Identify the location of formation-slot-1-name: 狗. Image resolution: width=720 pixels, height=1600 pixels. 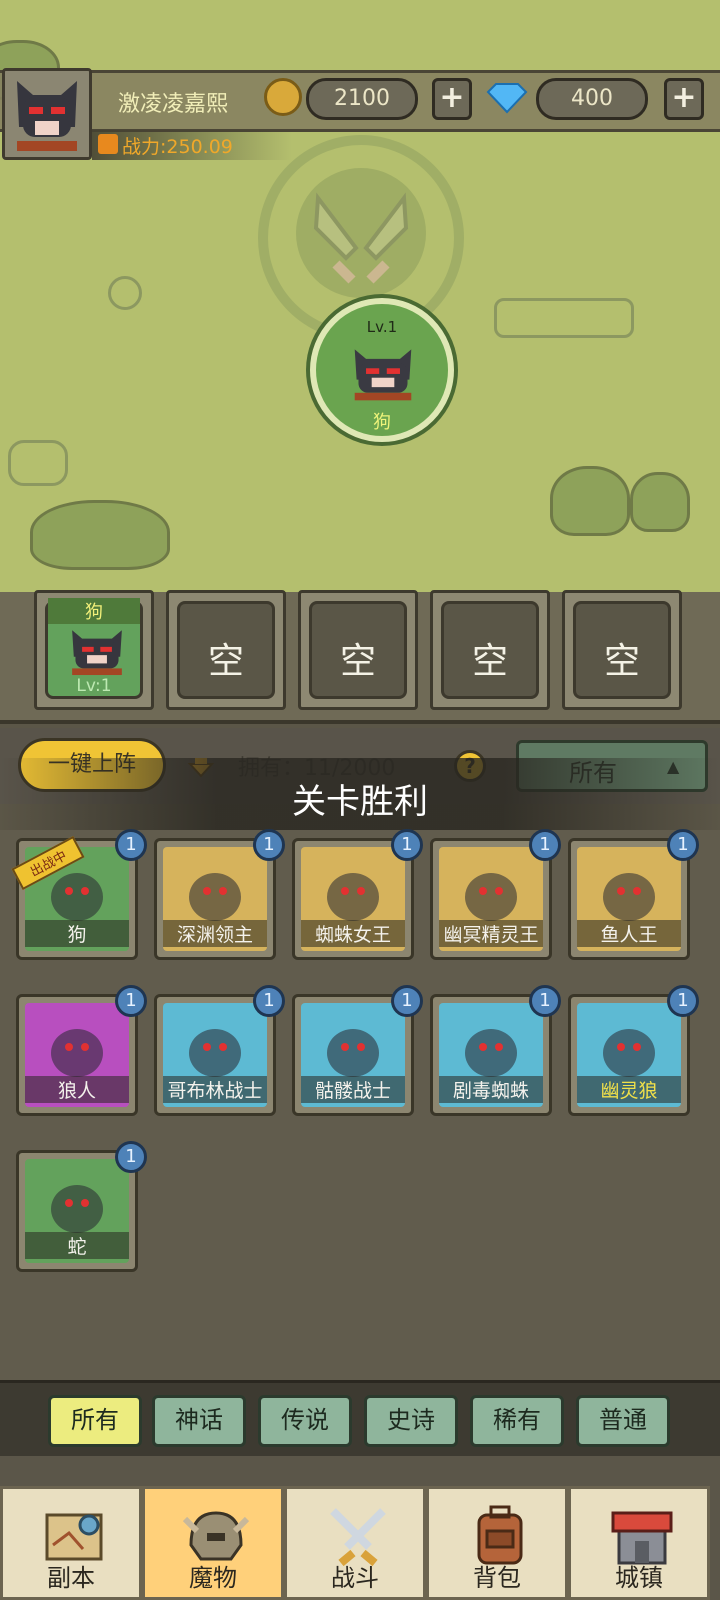
(94, 611).